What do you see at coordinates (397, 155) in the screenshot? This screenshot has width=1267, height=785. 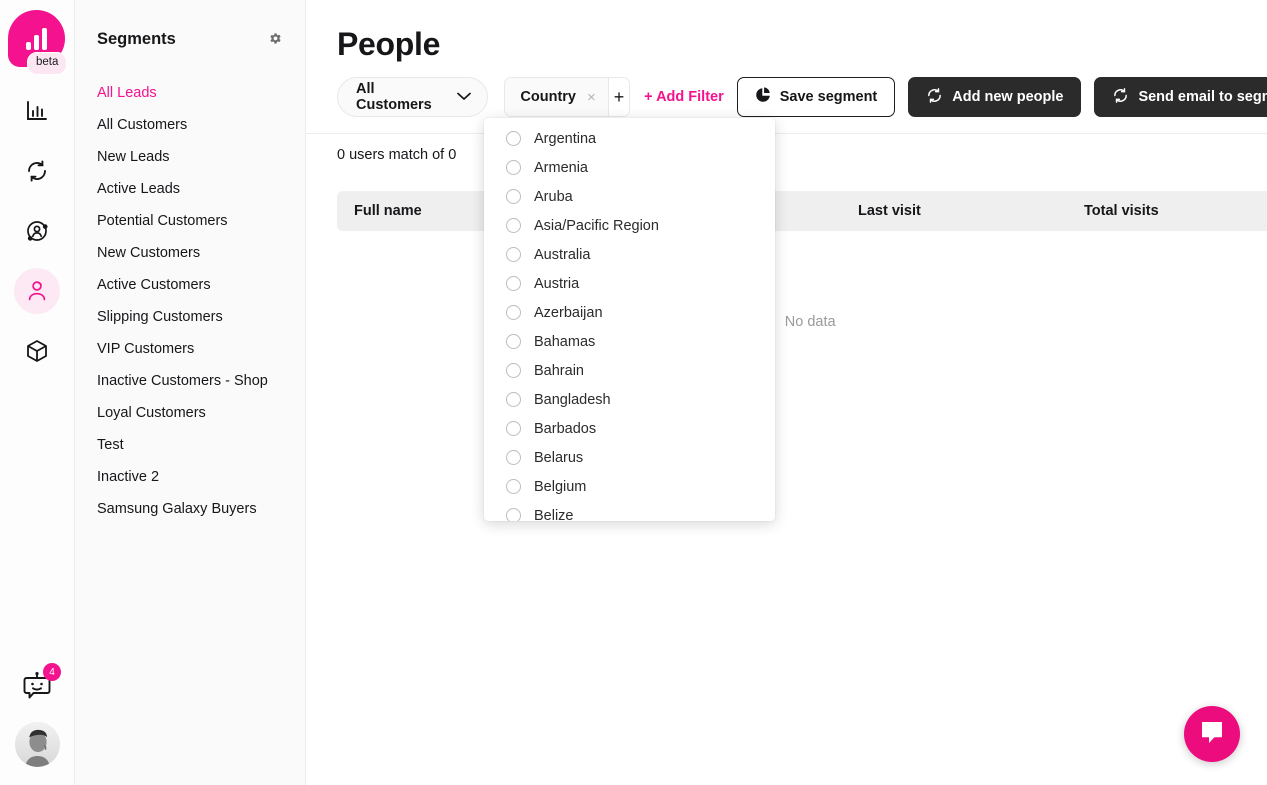 I see `match-count: 0 users match of 0` at bounding box center [397, 155].